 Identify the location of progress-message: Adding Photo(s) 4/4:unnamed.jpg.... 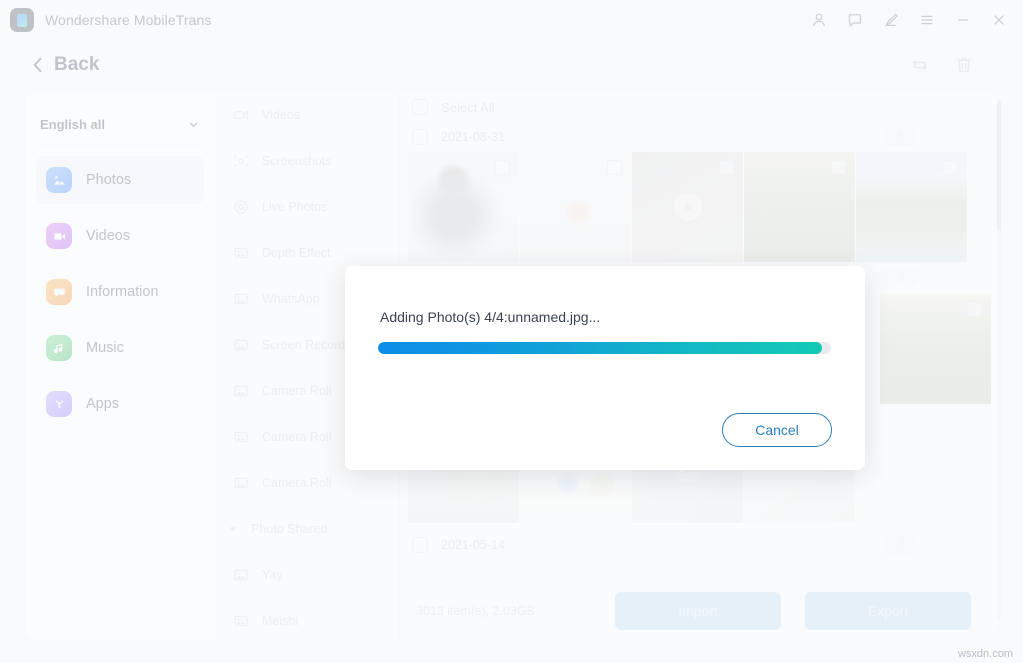
(490, 317).